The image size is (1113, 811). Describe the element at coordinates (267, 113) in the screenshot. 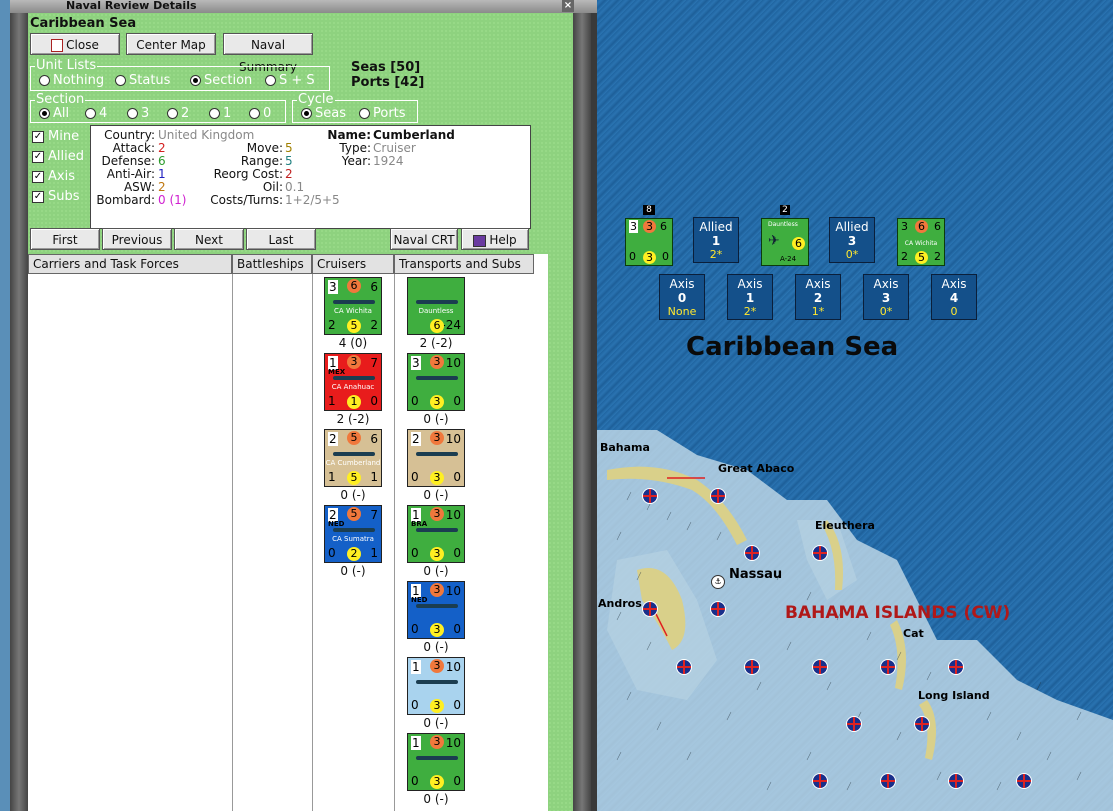

I see `radio-label: 0` at that location.